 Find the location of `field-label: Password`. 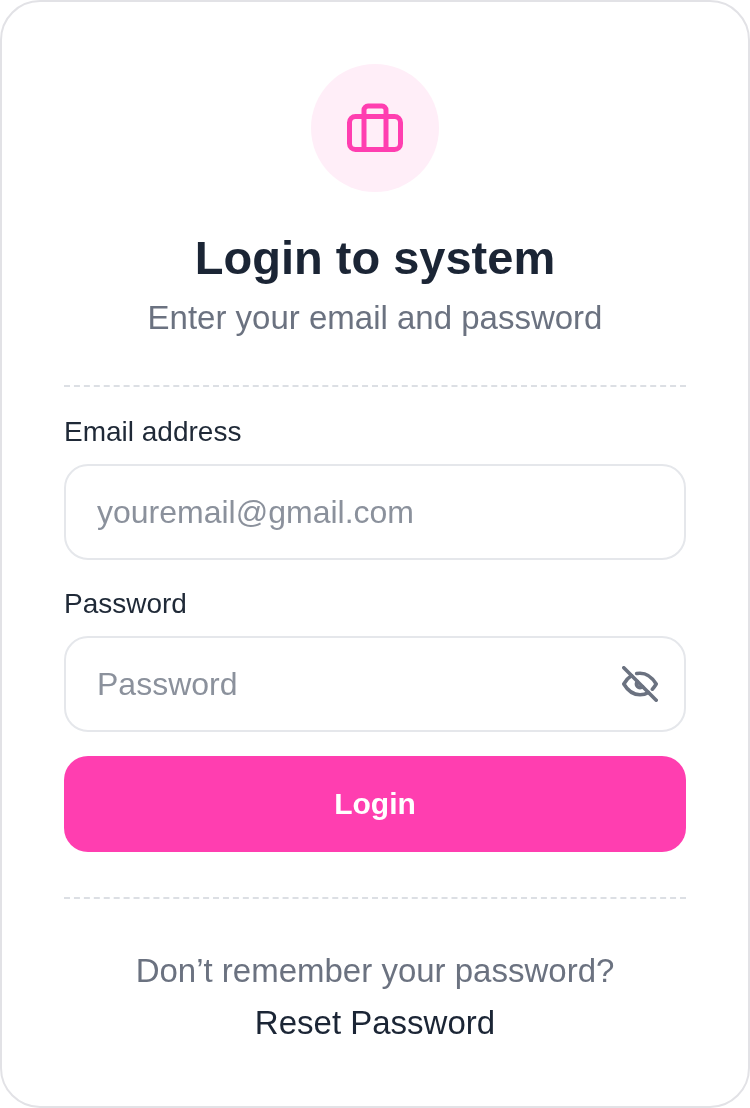

field-label: Password is located at coordinates (125, 604).